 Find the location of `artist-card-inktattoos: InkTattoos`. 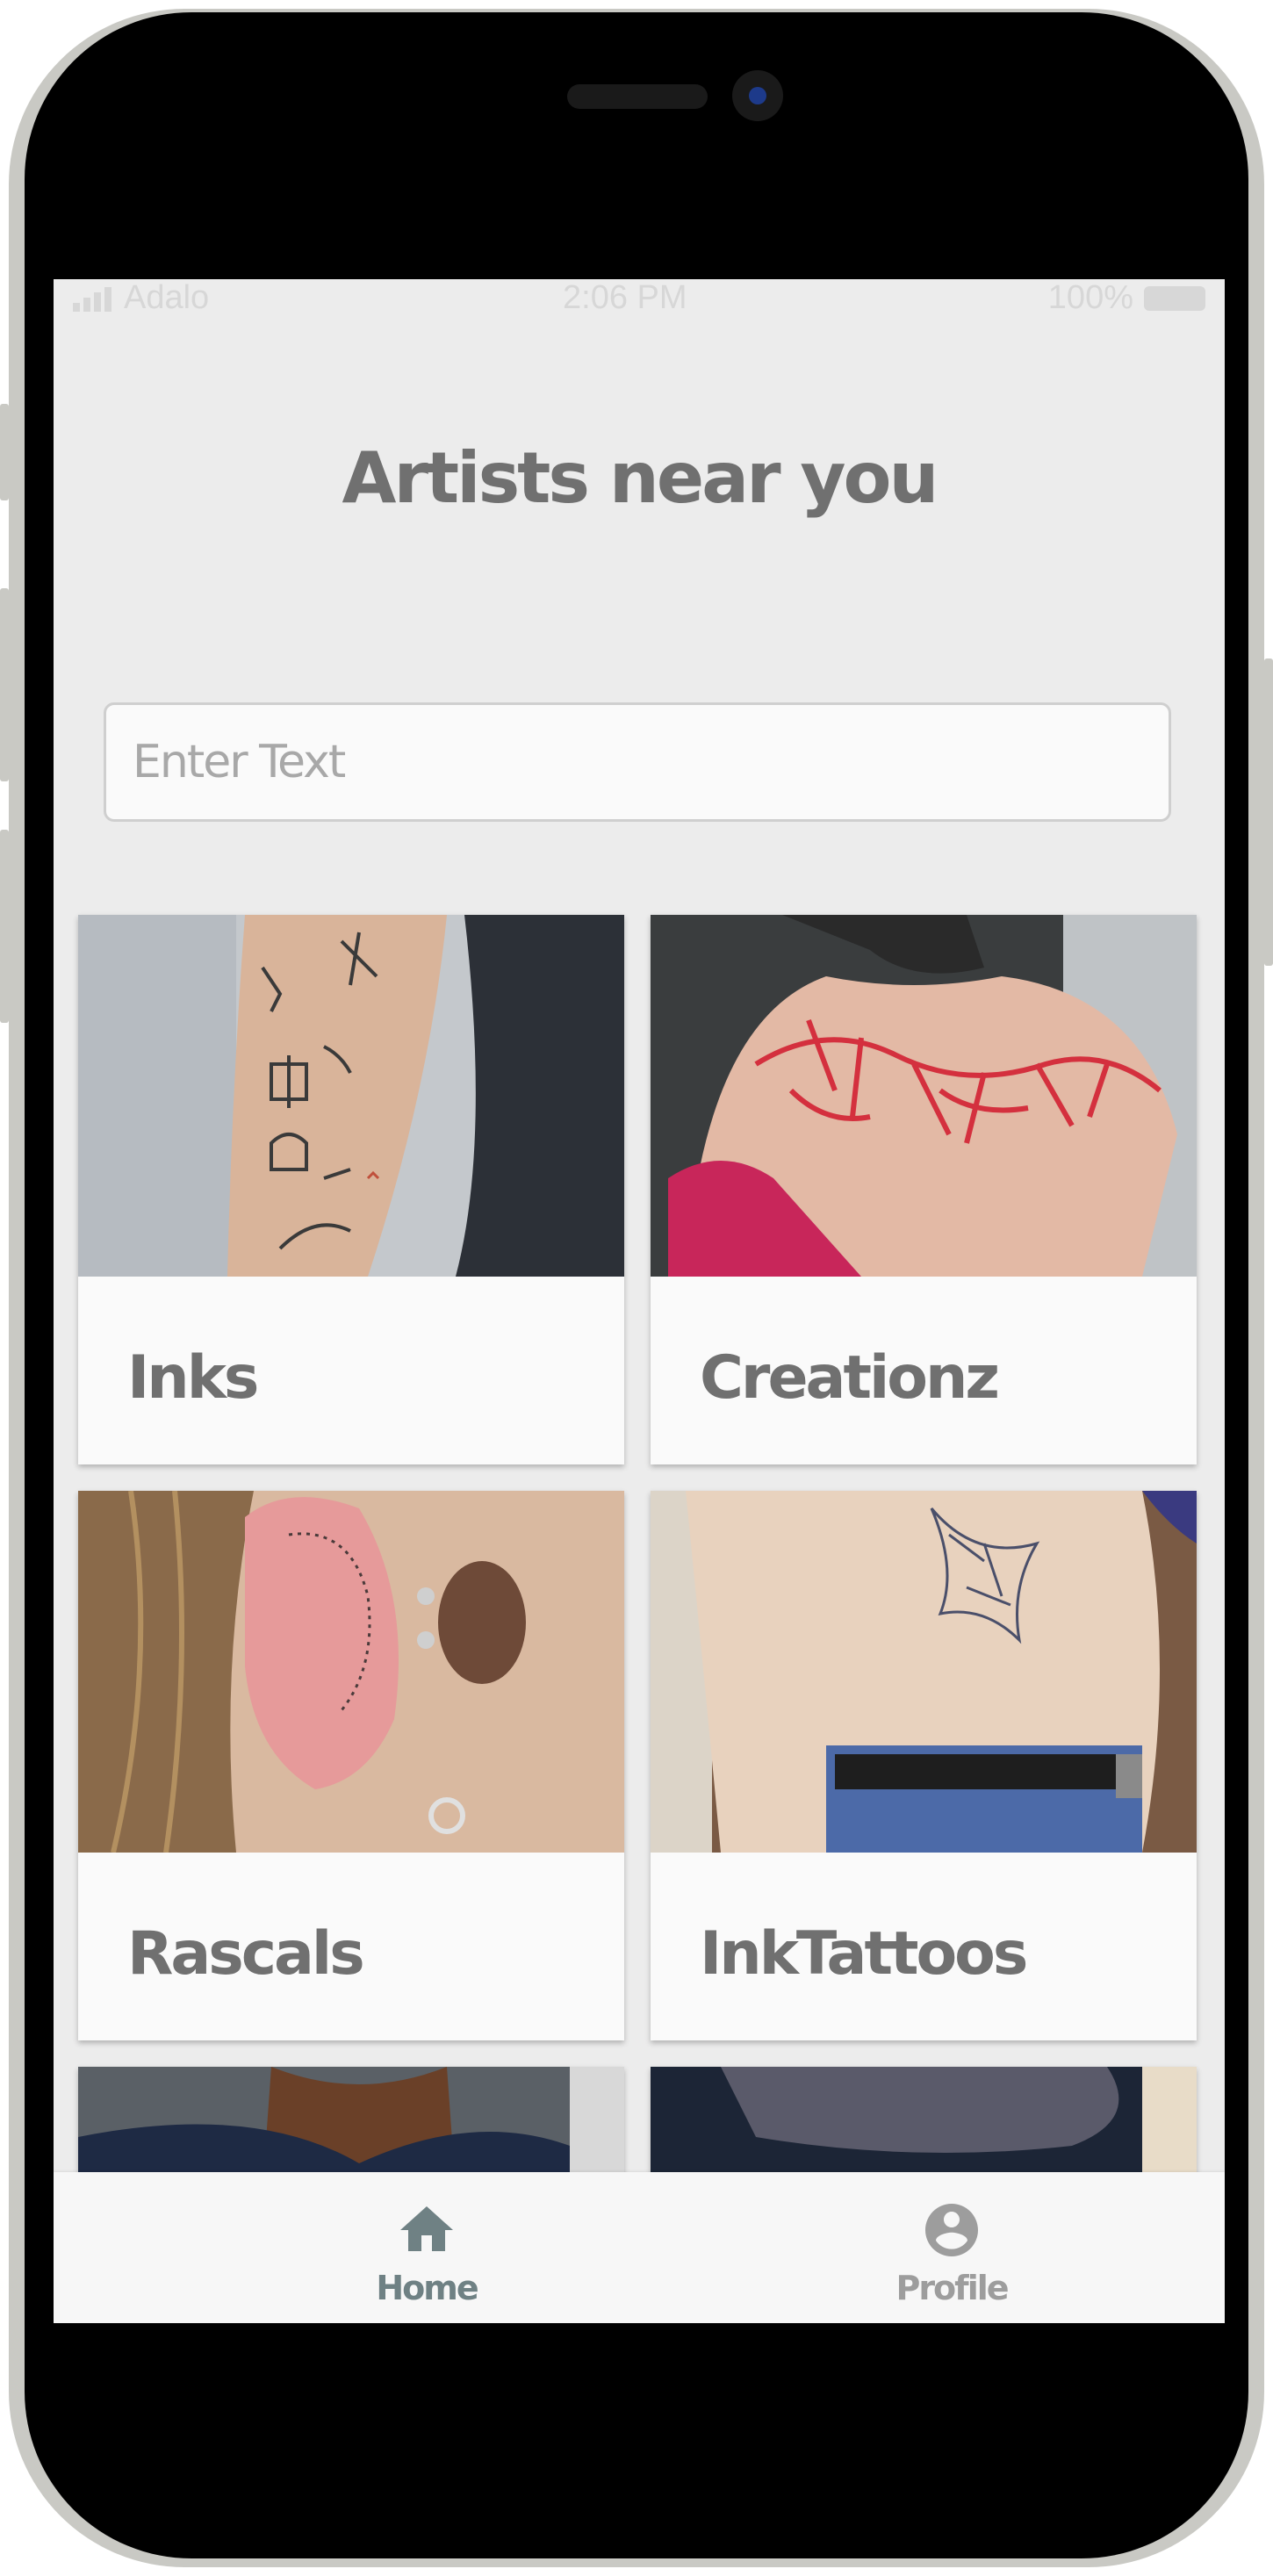

artist-card-inktattoos: InkTattoos is located at coordinates (924, 1765).